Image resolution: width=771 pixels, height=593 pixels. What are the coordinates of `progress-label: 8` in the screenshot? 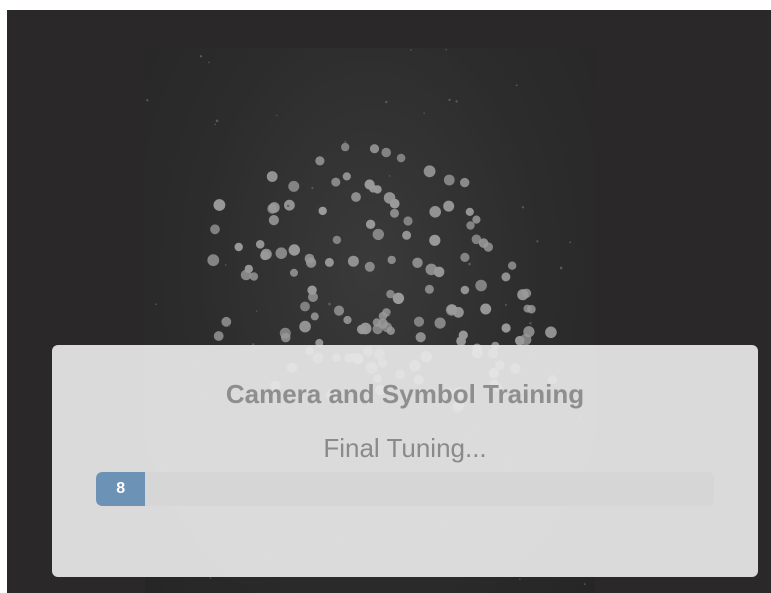 It's located at (121, 488).